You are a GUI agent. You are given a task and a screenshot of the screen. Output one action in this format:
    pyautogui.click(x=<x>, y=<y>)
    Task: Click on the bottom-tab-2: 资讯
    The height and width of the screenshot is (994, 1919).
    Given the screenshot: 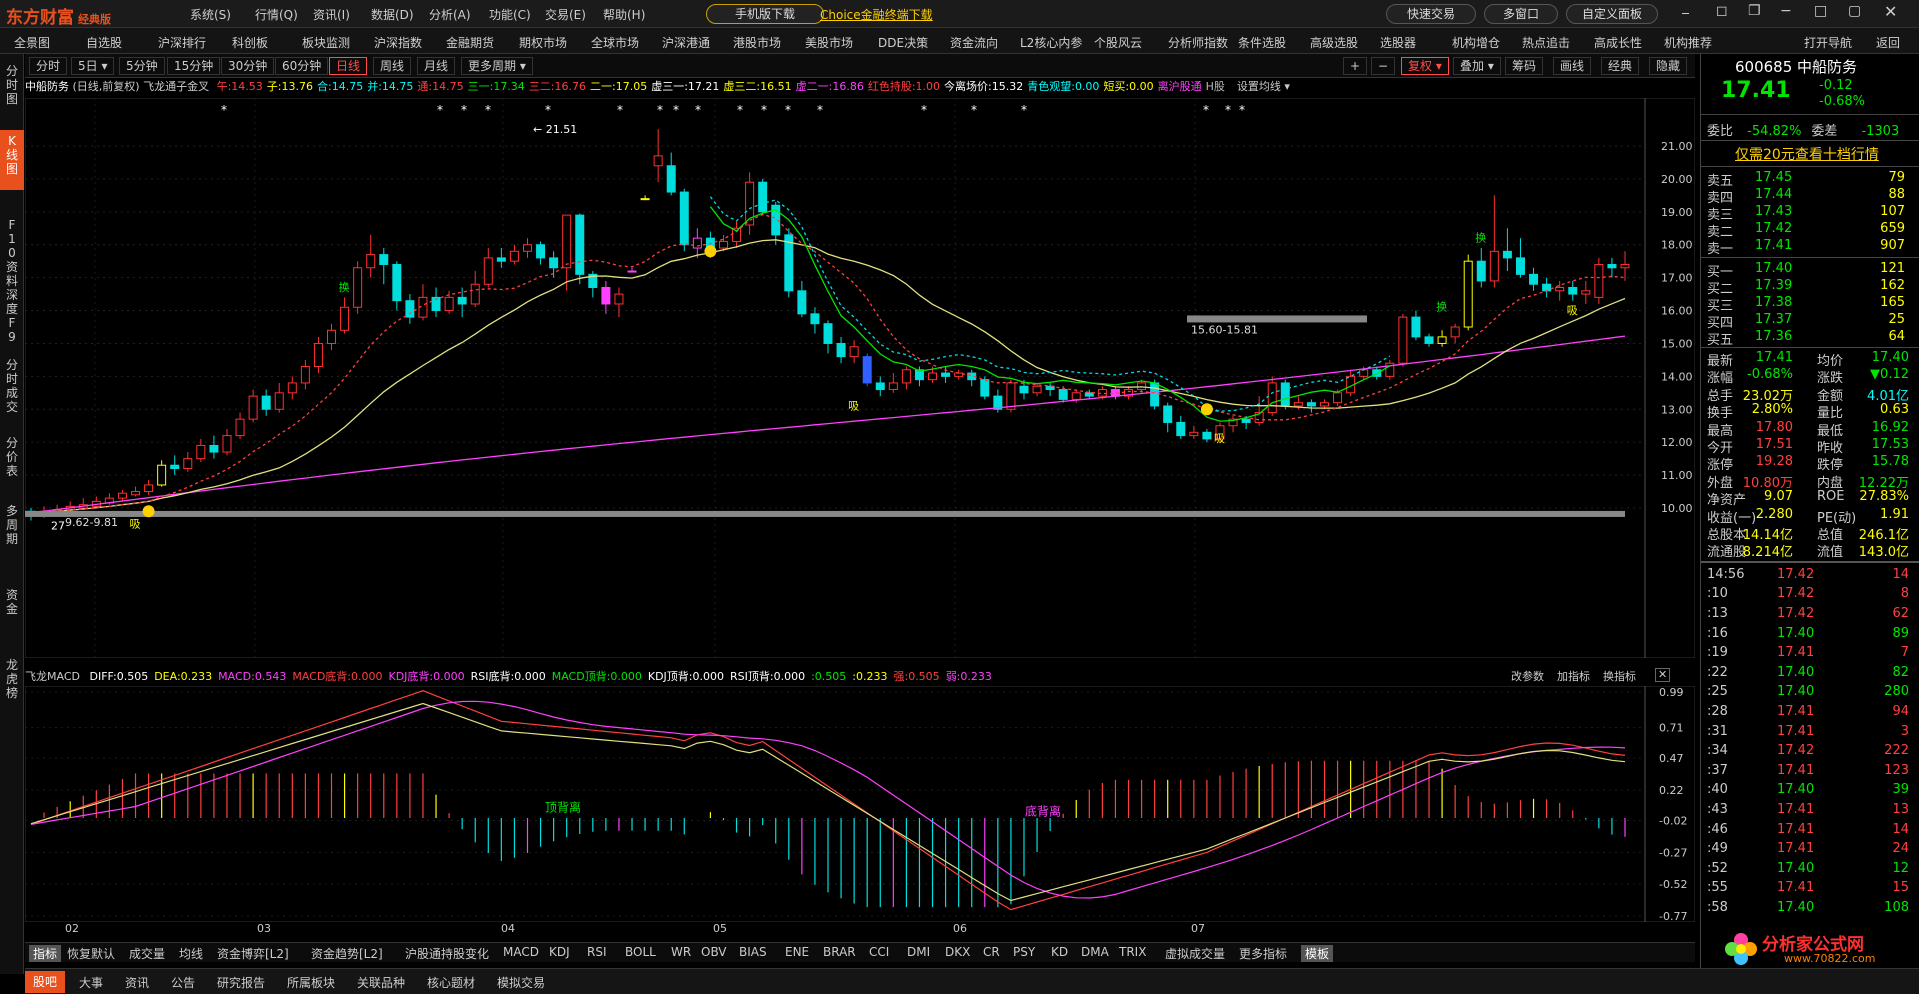 What is the action you would take?
    pyautogui.click(x=137, y=982)
    